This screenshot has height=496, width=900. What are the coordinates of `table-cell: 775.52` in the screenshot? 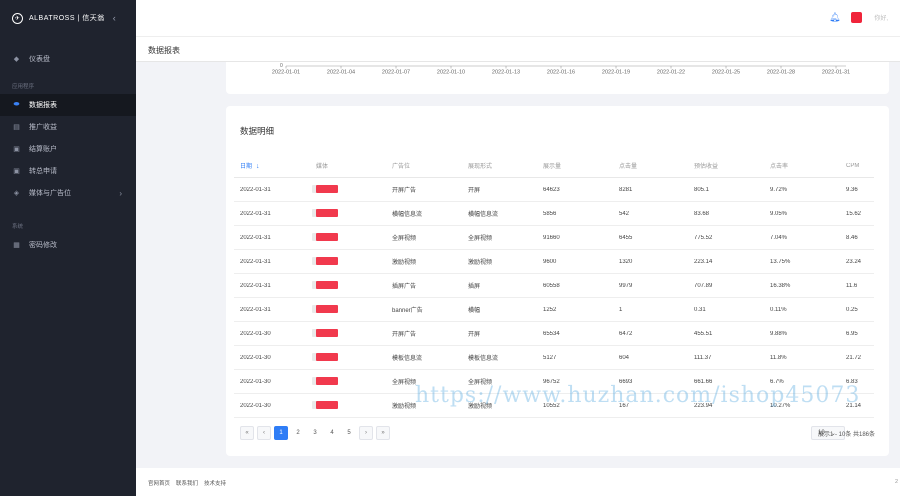 It's located at (703, 237).